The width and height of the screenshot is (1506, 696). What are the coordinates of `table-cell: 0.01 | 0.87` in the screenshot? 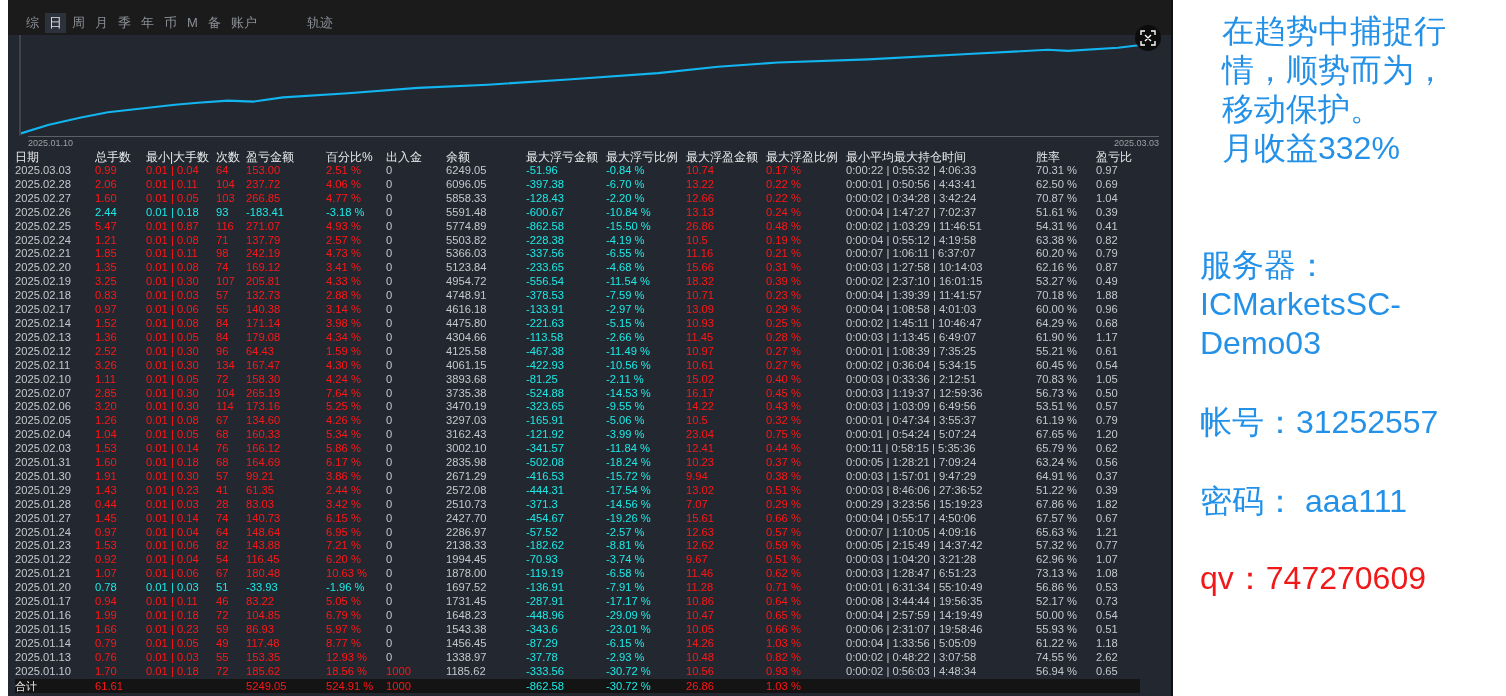 It's located at (181, 226).